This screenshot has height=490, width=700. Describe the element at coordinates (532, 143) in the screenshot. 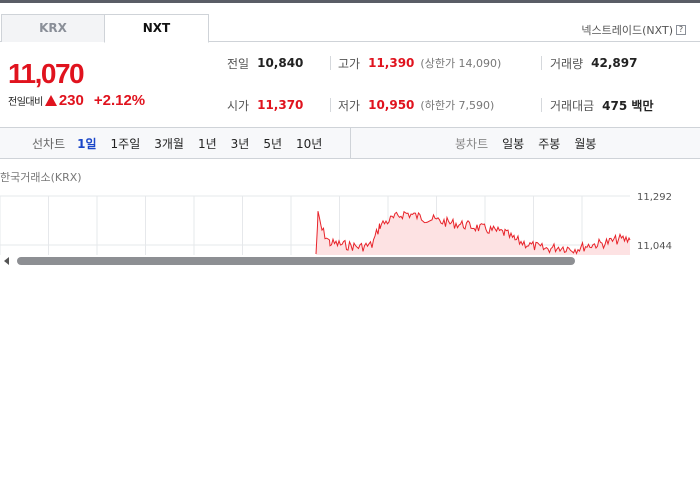

I see `candle-chart-periods: 봉차트 일봉 주봉 월봉` at that location.